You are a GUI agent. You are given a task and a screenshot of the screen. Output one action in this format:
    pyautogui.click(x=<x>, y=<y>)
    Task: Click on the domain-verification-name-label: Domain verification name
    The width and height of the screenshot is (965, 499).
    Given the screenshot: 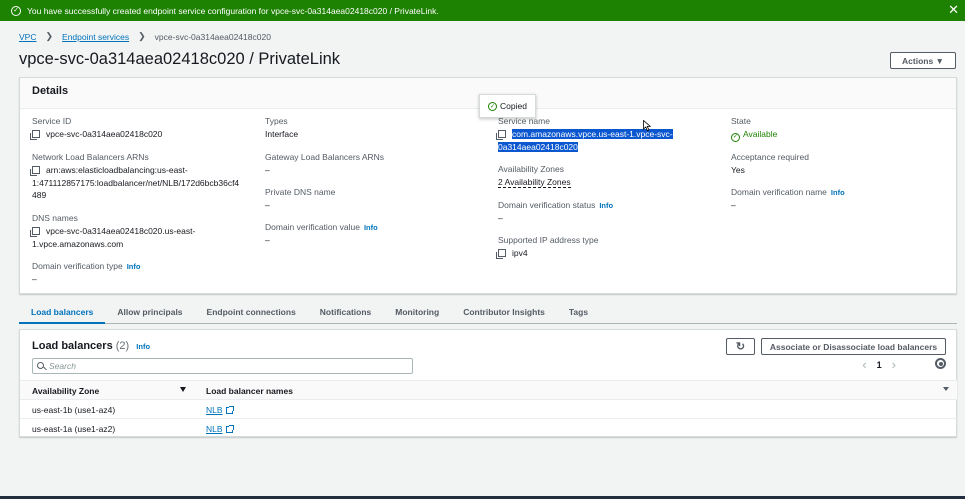 What is the action you would take?
    pyautogui.click(x=779, y=192)
    